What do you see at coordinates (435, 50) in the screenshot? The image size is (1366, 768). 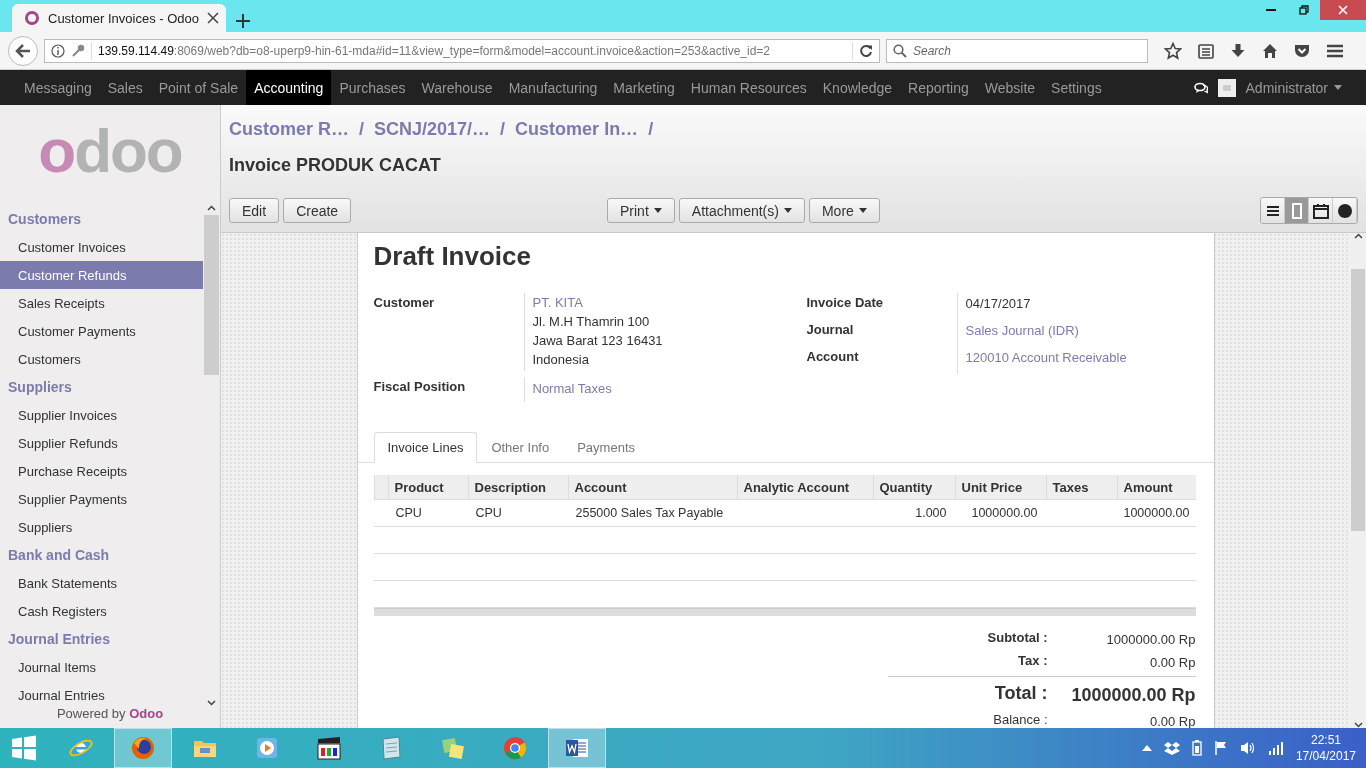 I see `url-text: 139.59.114.49:8069/web?db=o8-uperp9-hin-61-mda#id=11&view_type=form&model=account.invoice&action=253&active_id=2` at bounding box center [435, 50].